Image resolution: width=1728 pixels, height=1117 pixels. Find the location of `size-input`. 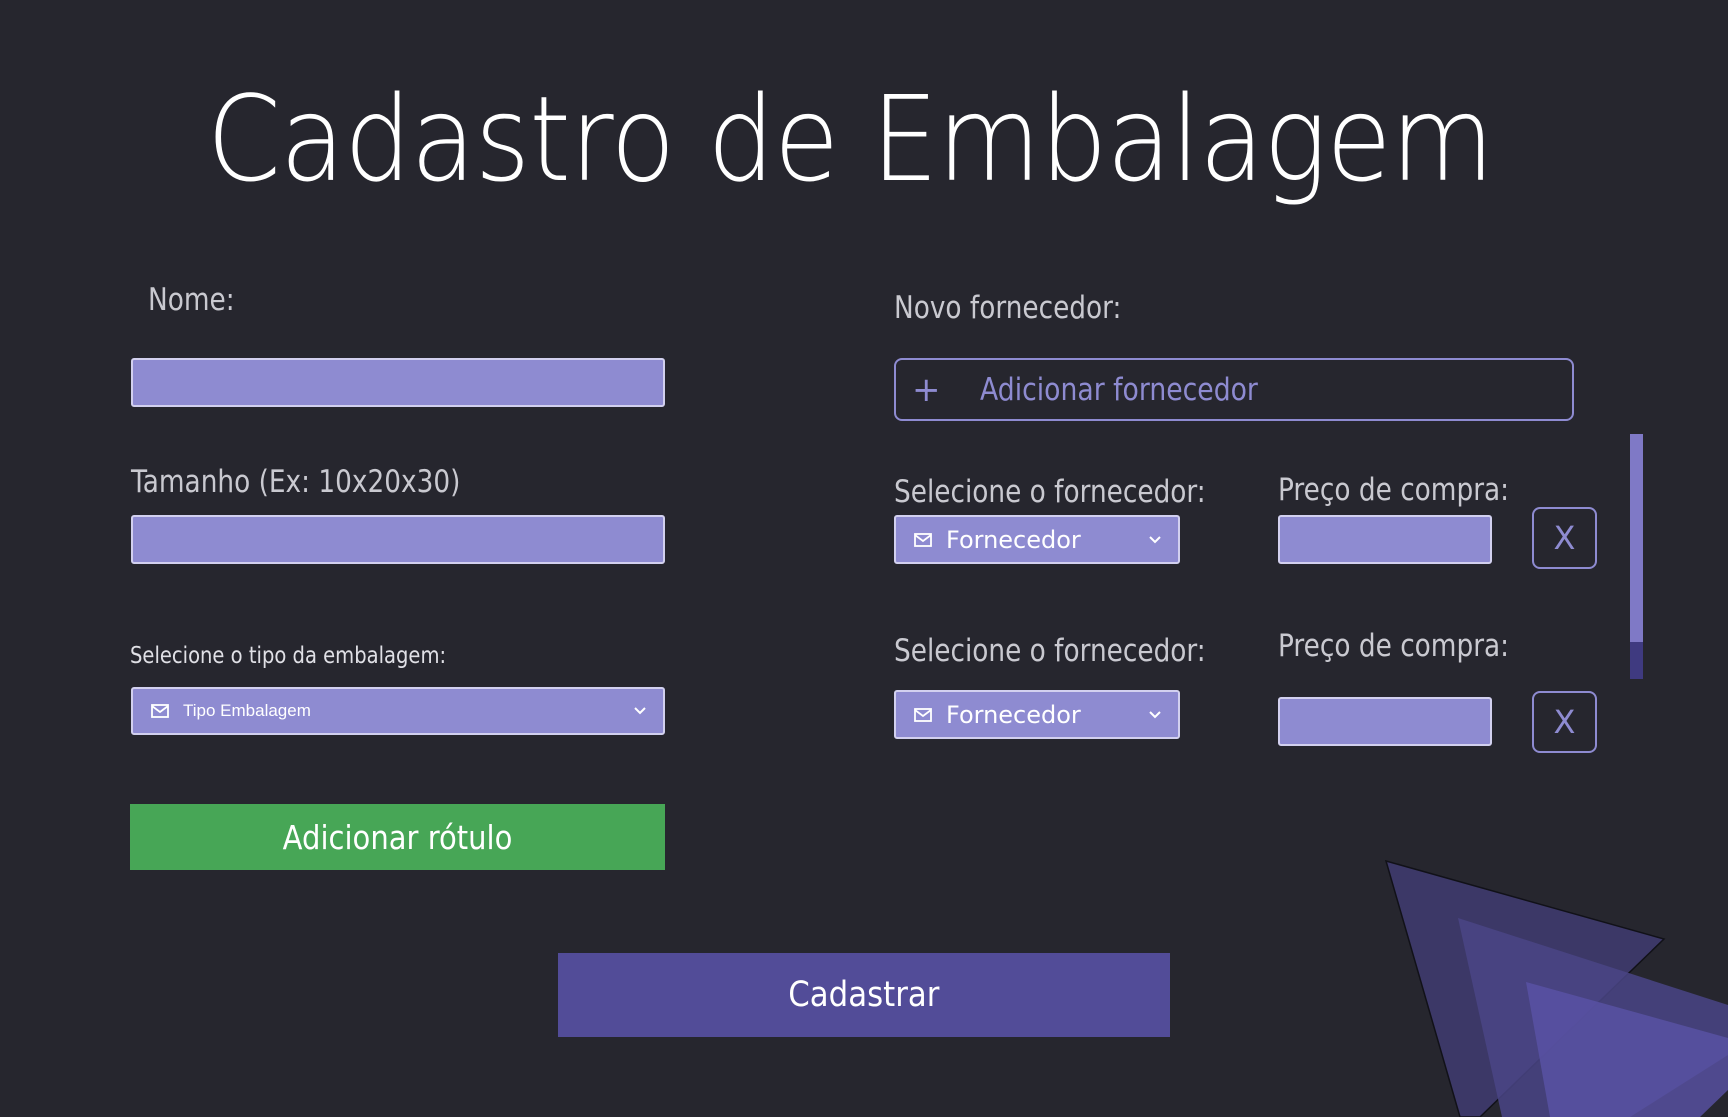

size-input is located at coordinates (398, 539).